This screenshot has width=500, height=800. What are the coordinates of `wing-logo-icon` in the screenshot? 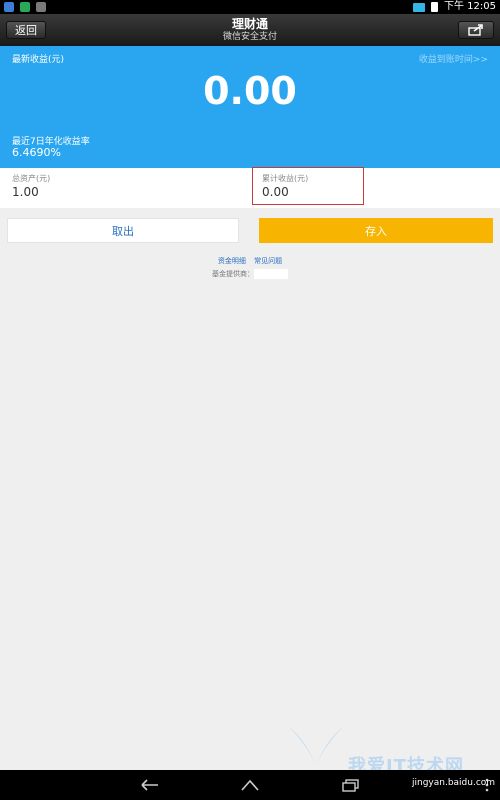 It's located at (316, 746).